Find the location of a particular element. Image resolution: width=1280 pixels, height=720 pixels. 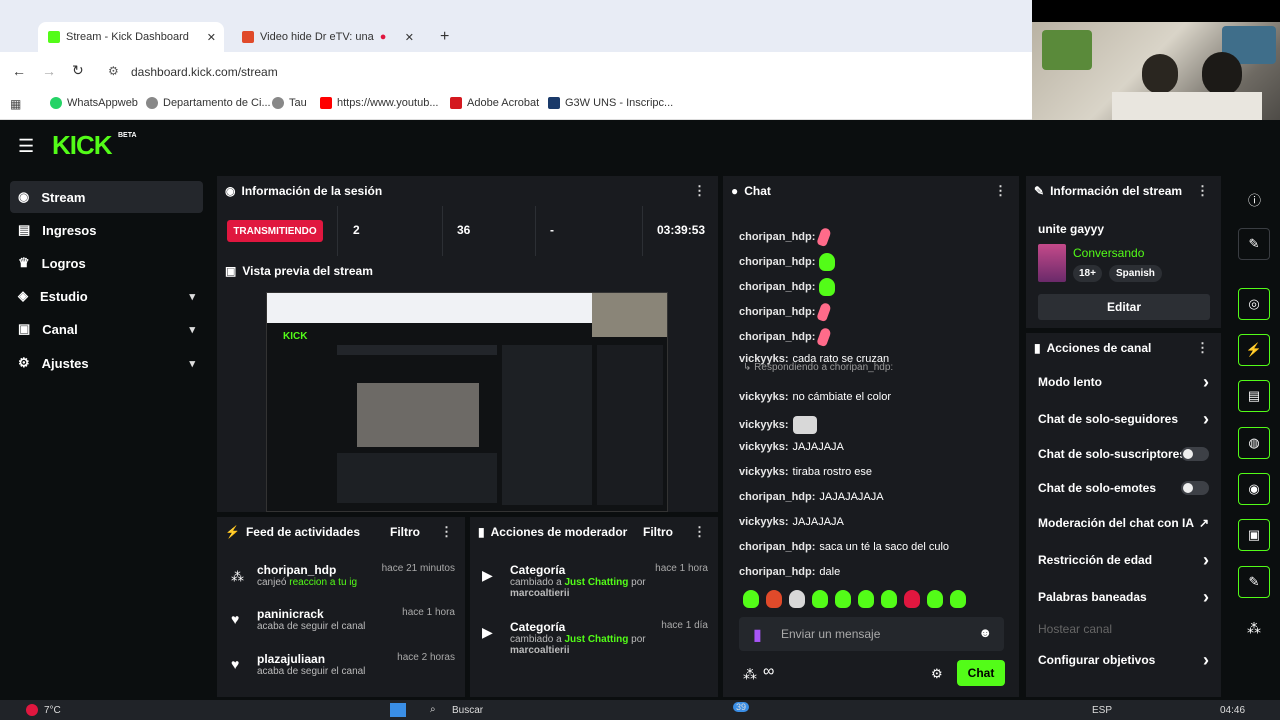

bookmark-whatsapp: WhatsAppweb is located at coordinates (94, 103).